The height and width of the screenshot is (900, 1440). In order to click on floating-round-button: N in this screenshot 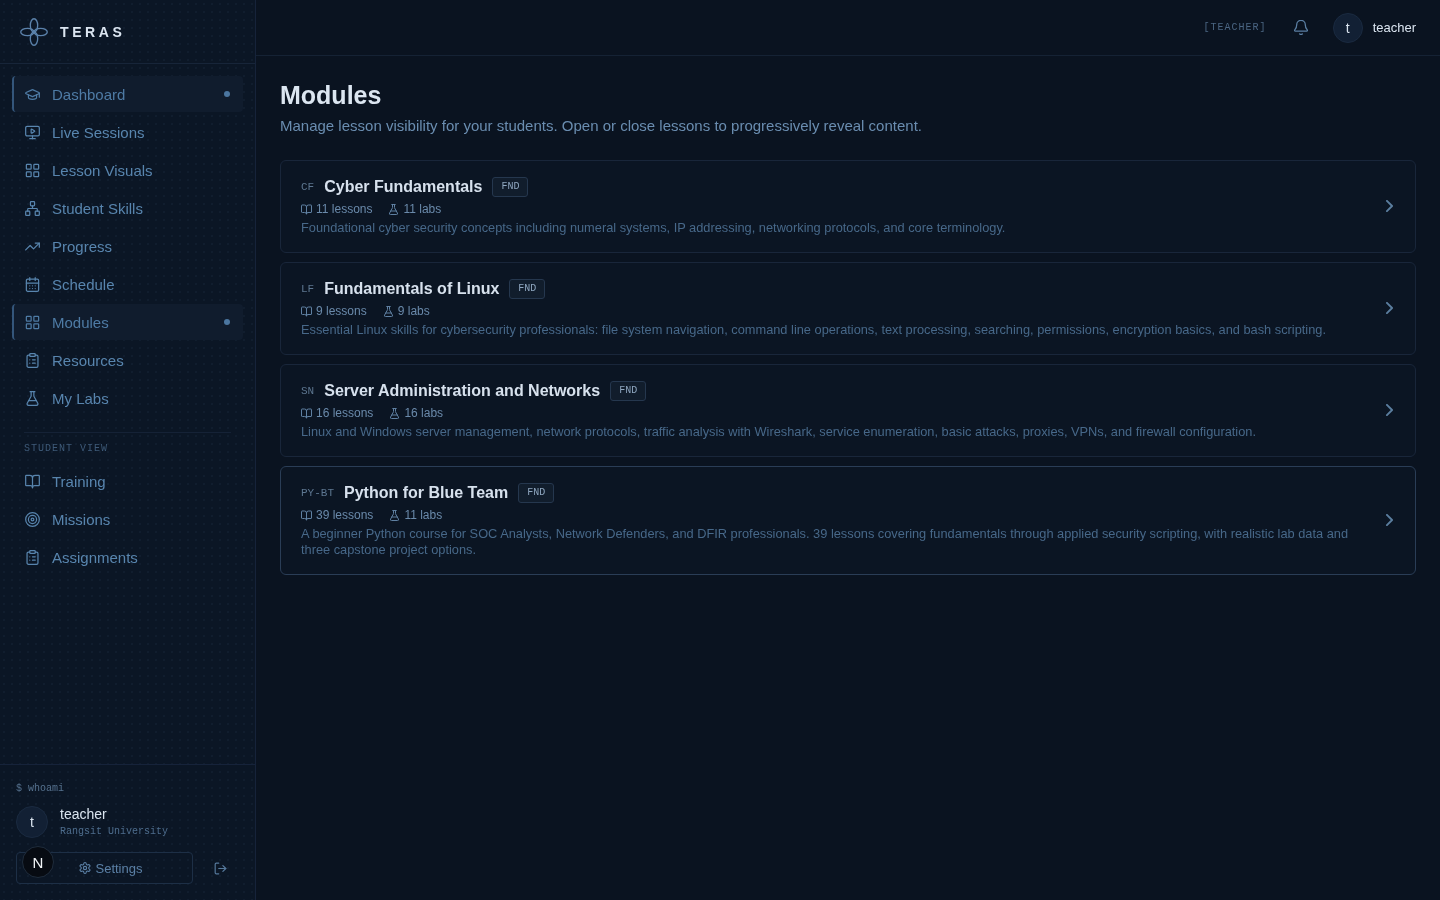, I will do `click(38, 862)`.